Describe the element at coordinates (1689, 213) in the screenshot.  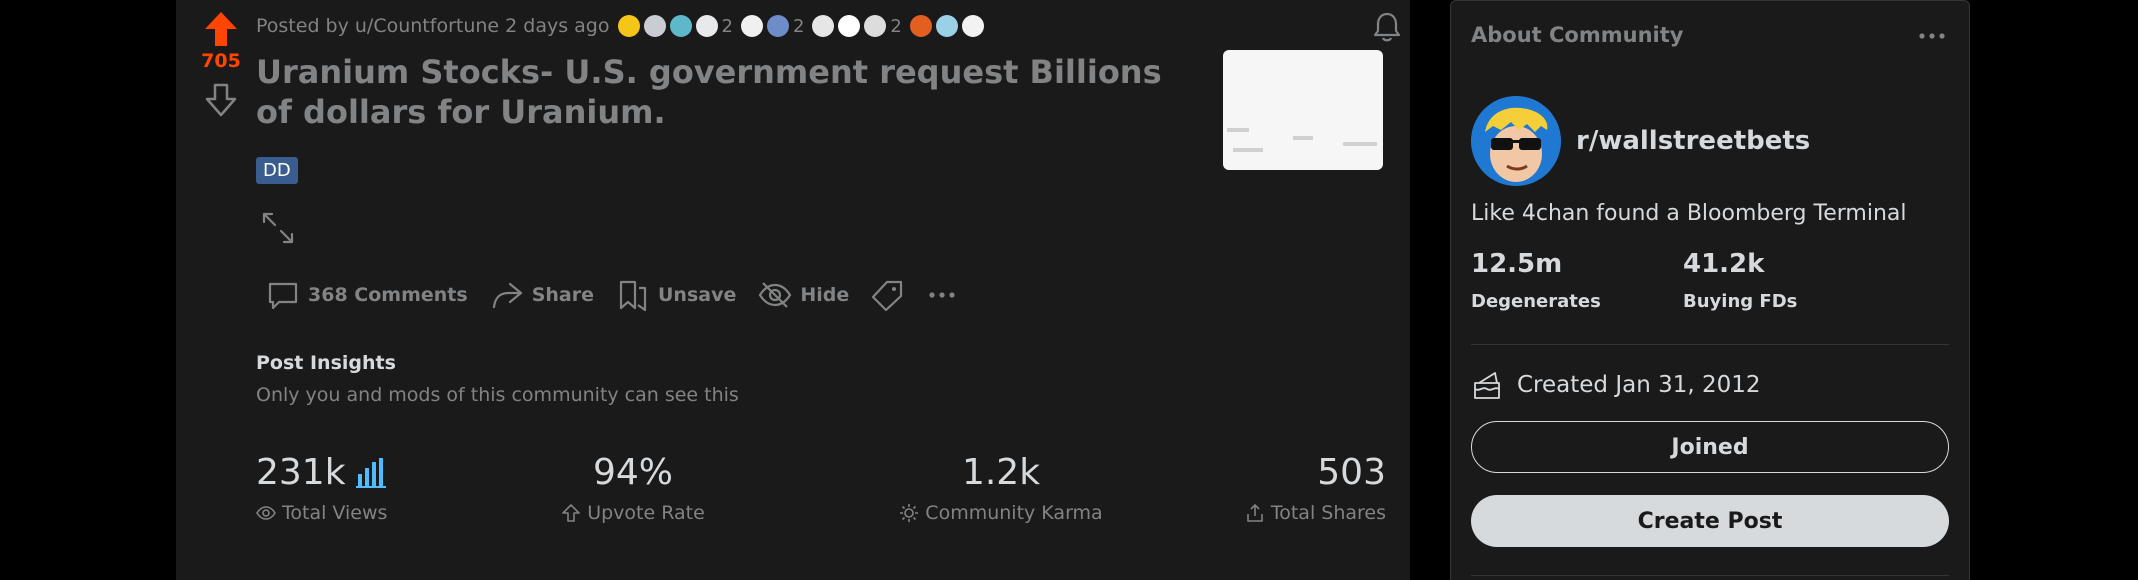
I see `community-description: Like 4chan found a Bloomberg Terminal` at that location.